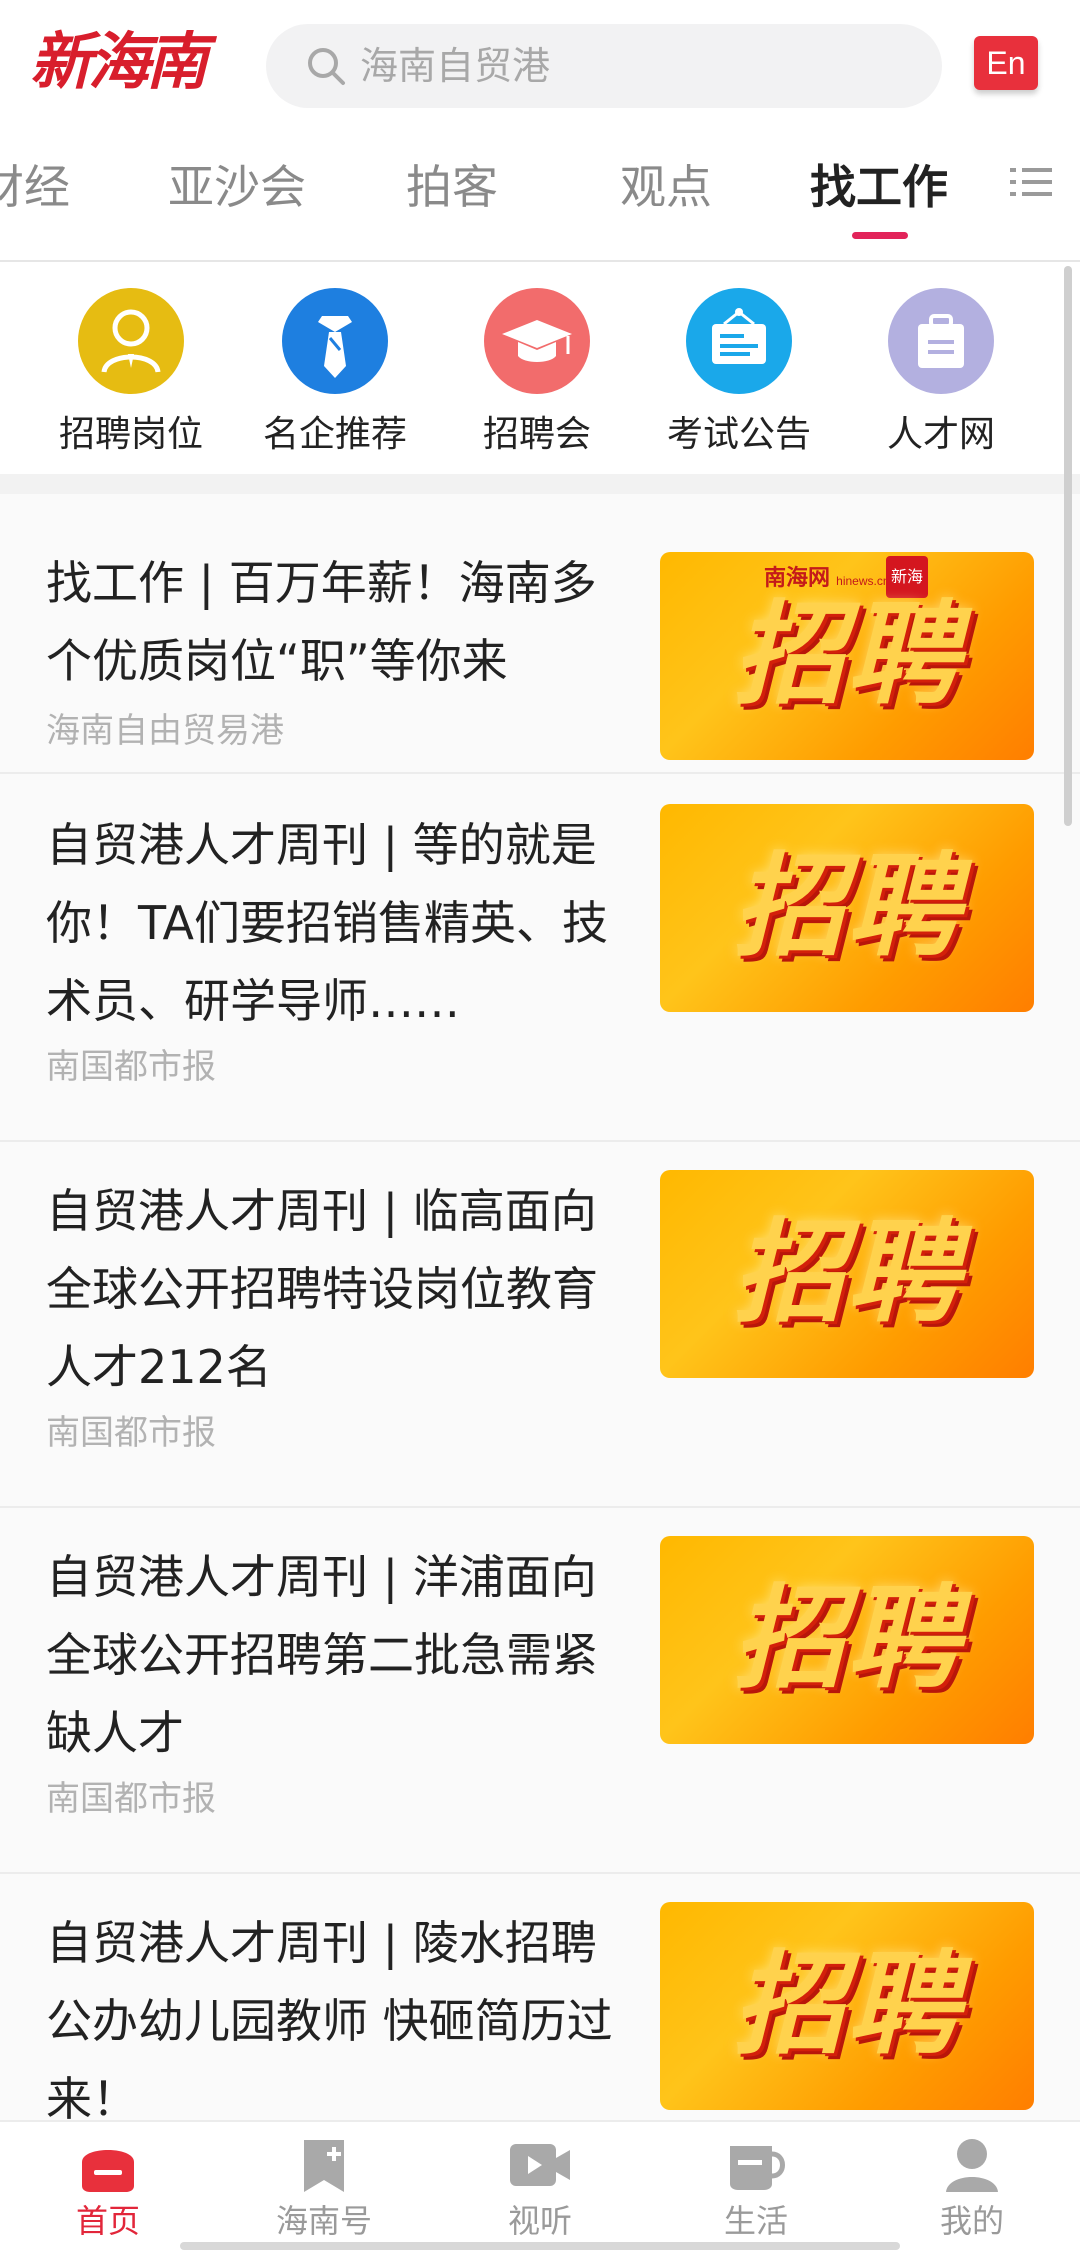 The height and width of the screenshot is (2250, 1080). Describe the element at coordinates (540, 2165) in the screenshot. I see `video-icon` at that location.